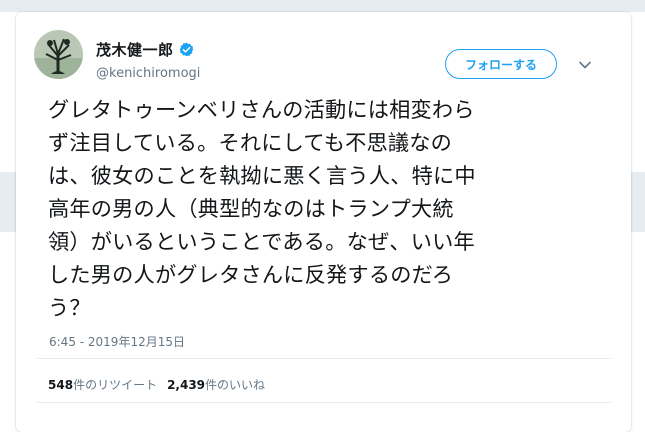 This screenshot has height=432, width=645. Describe the element at coordinates (58, 54) in the screenshot. I see `avatar` at that location.